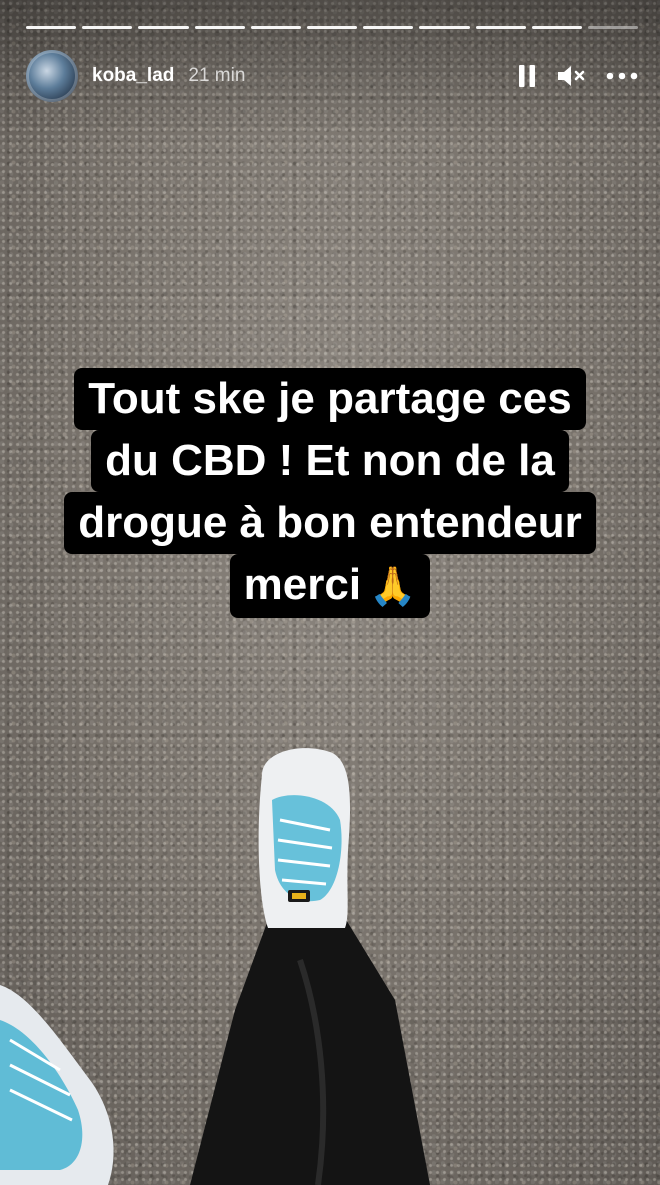 Image resolution: width=660 pixels, height=1185 pixels. I want to click on story-progress-bar, so click(332, 27).